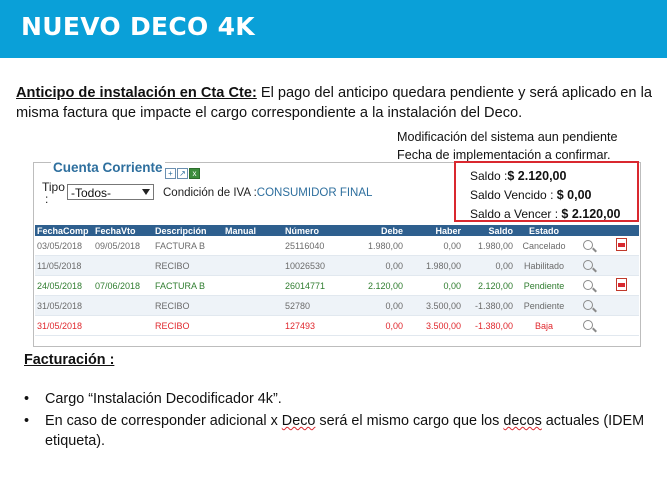 The height and width of the screenshot is (479, 667). I want to click on col-numero: Número, so click(318, 230).